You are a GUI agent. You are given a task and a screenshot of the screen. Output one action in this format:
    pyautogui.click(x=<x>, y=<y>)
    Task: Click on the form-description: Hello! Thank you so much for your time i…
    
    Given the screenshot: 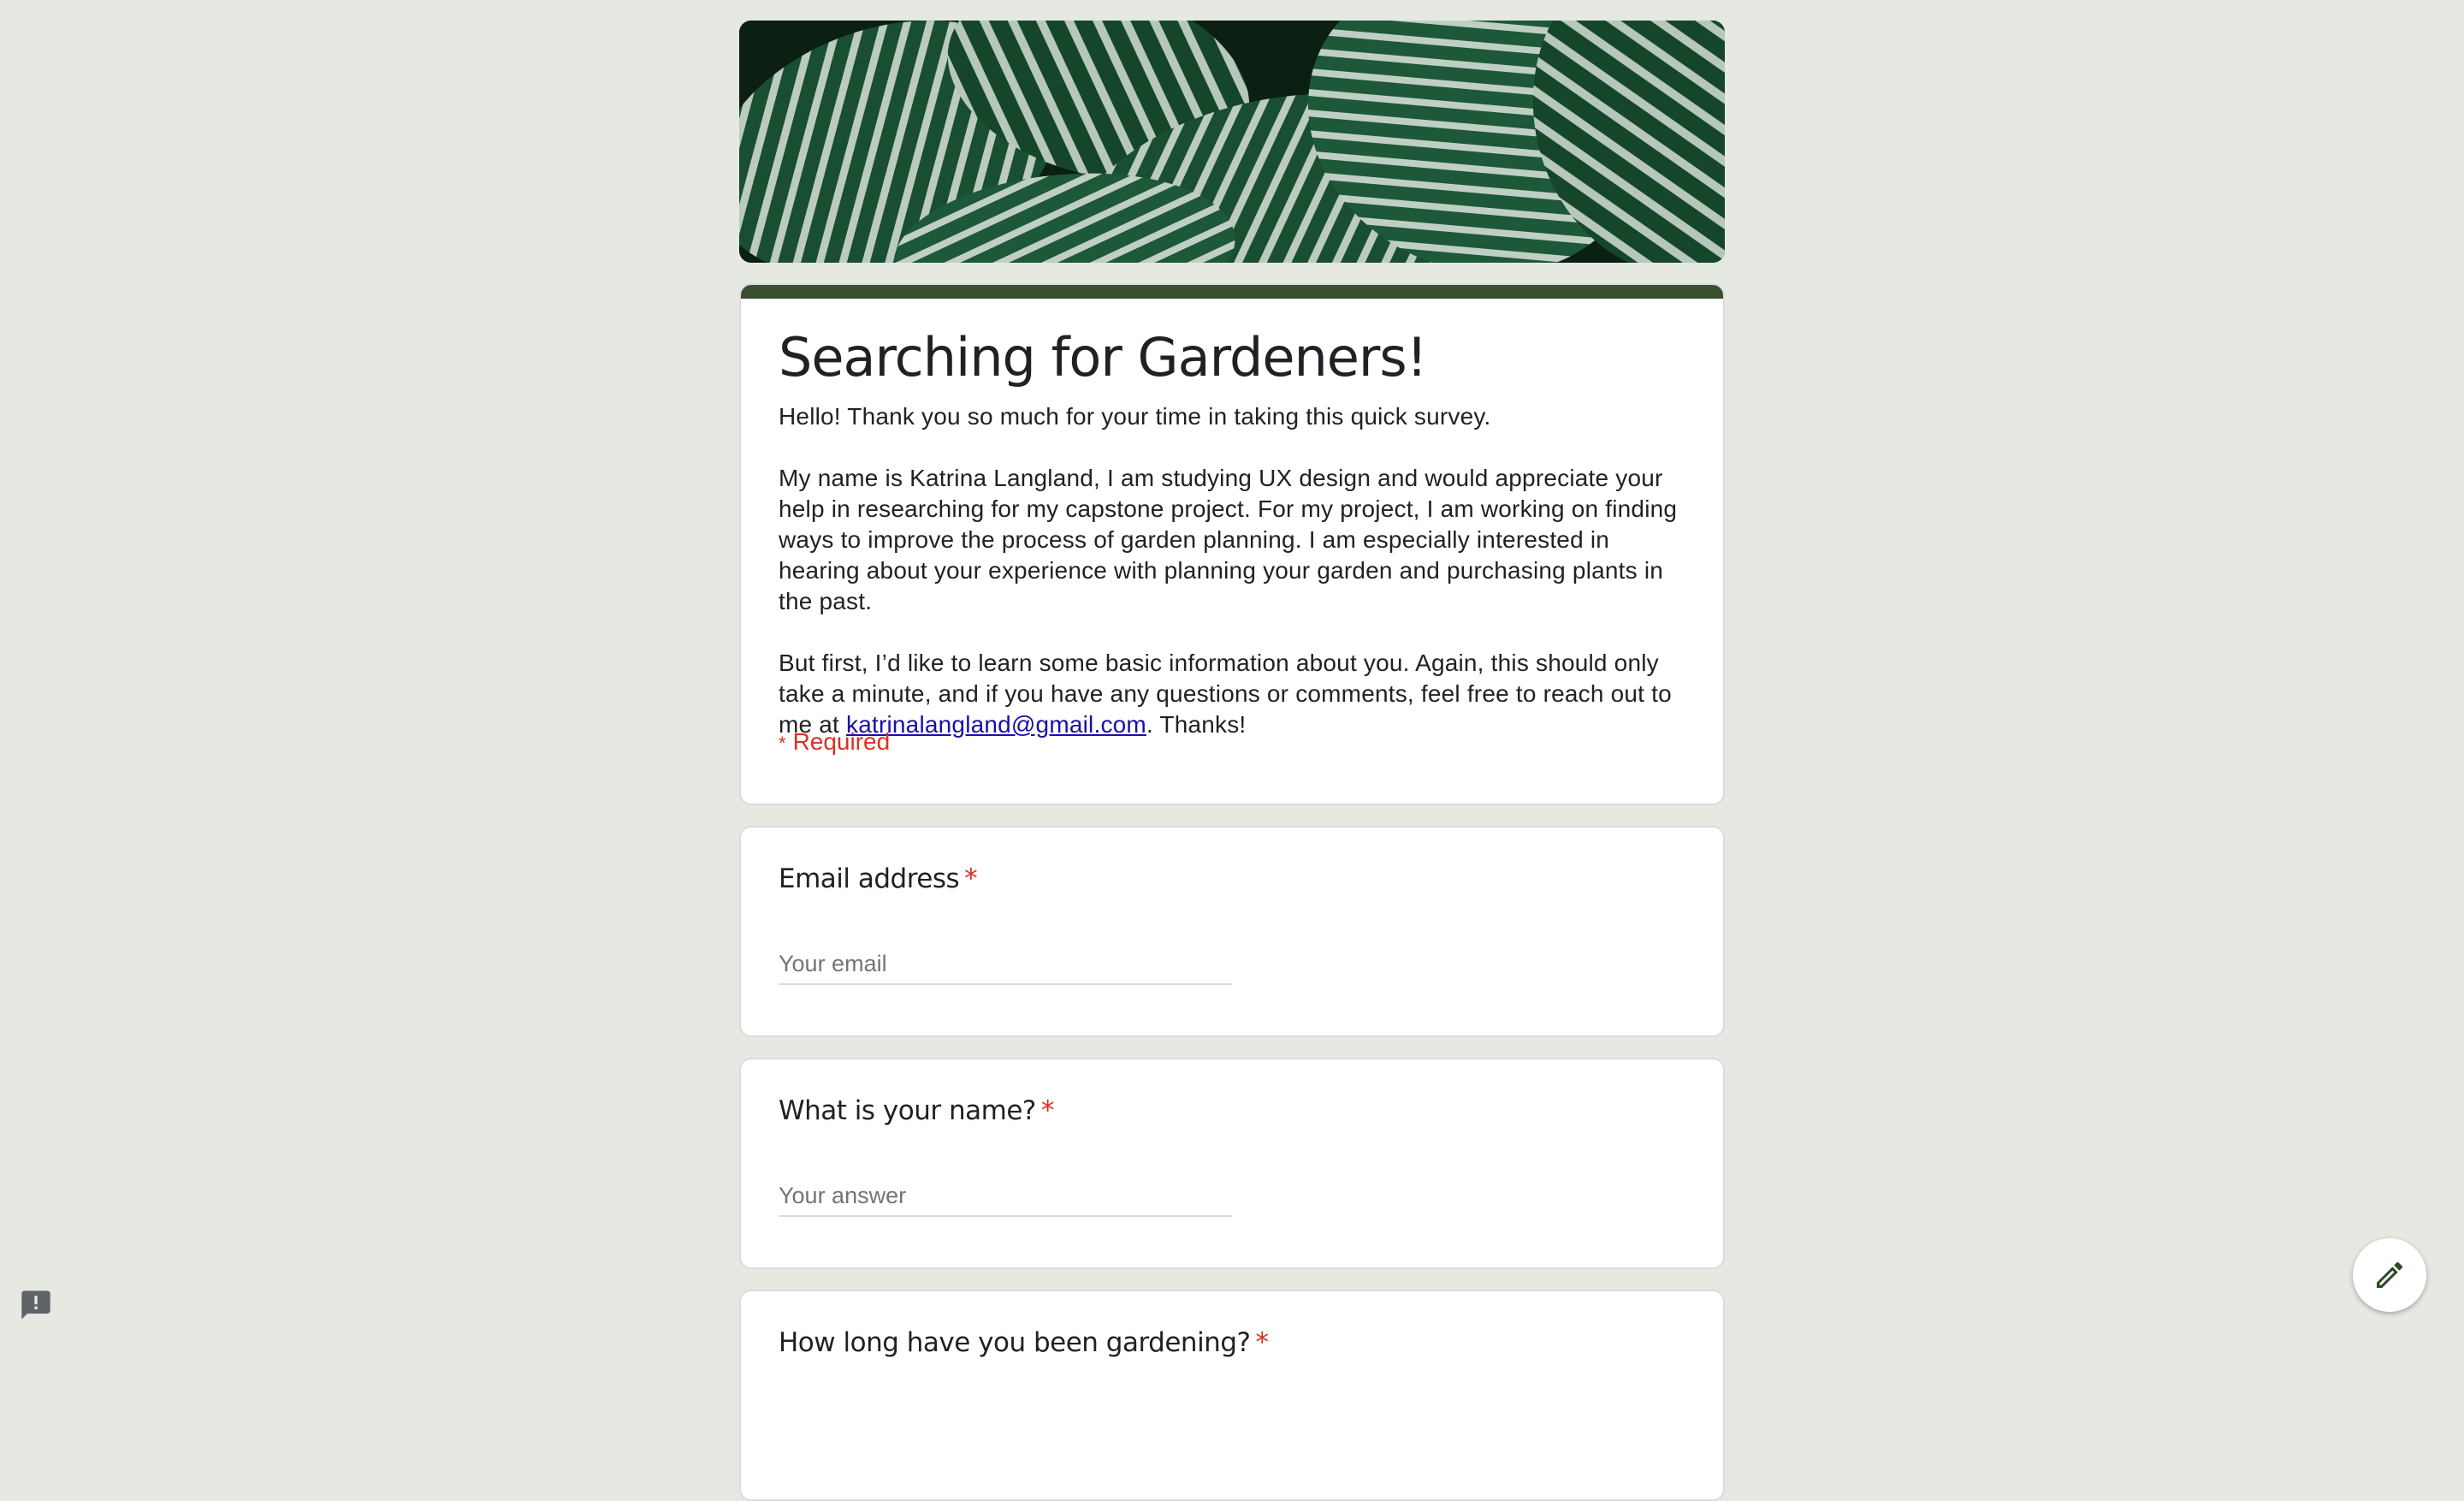 What is the action you would take?
    pyautogui.click(x=1236, y=570)
    